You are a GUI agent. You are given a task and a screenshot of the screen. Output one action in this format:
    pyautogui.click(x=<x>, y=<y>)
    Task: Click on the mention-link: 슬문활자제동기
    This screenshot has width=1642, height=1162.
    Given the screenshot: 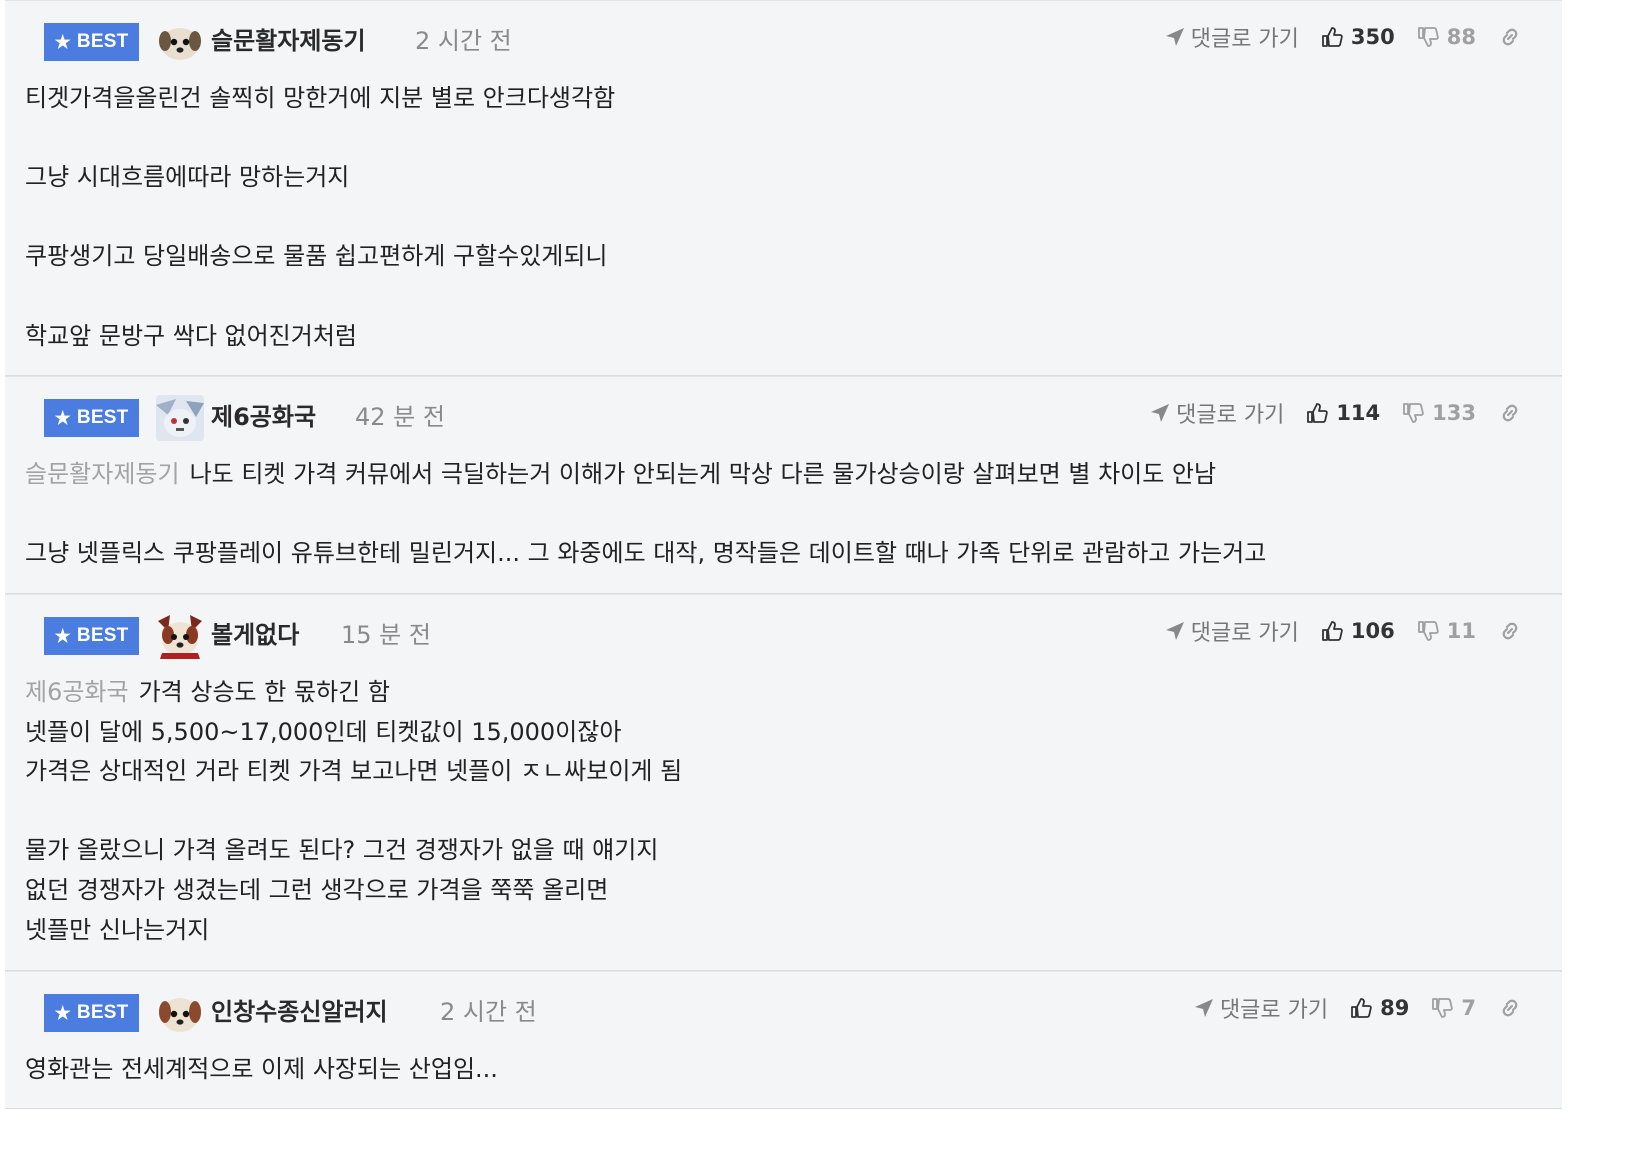 What is the action you would take?
    pyautogui.click(x=102, y=474)
    